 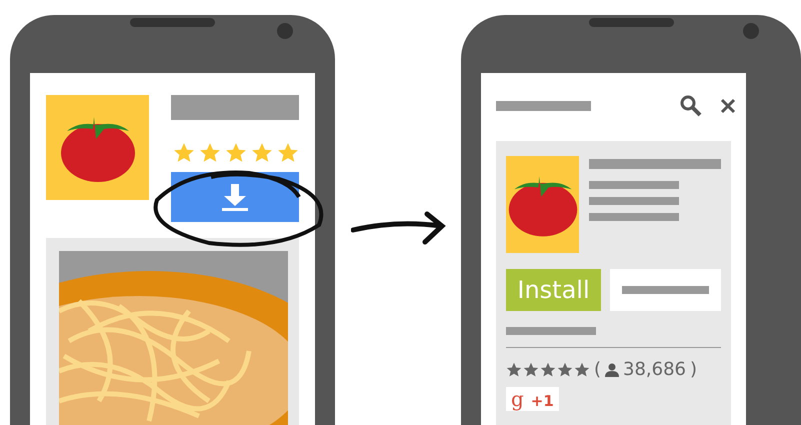 What do you see at coordinates (598, 370) in the screenshot?
I see `paren: (` at bounding box center [598, 370].